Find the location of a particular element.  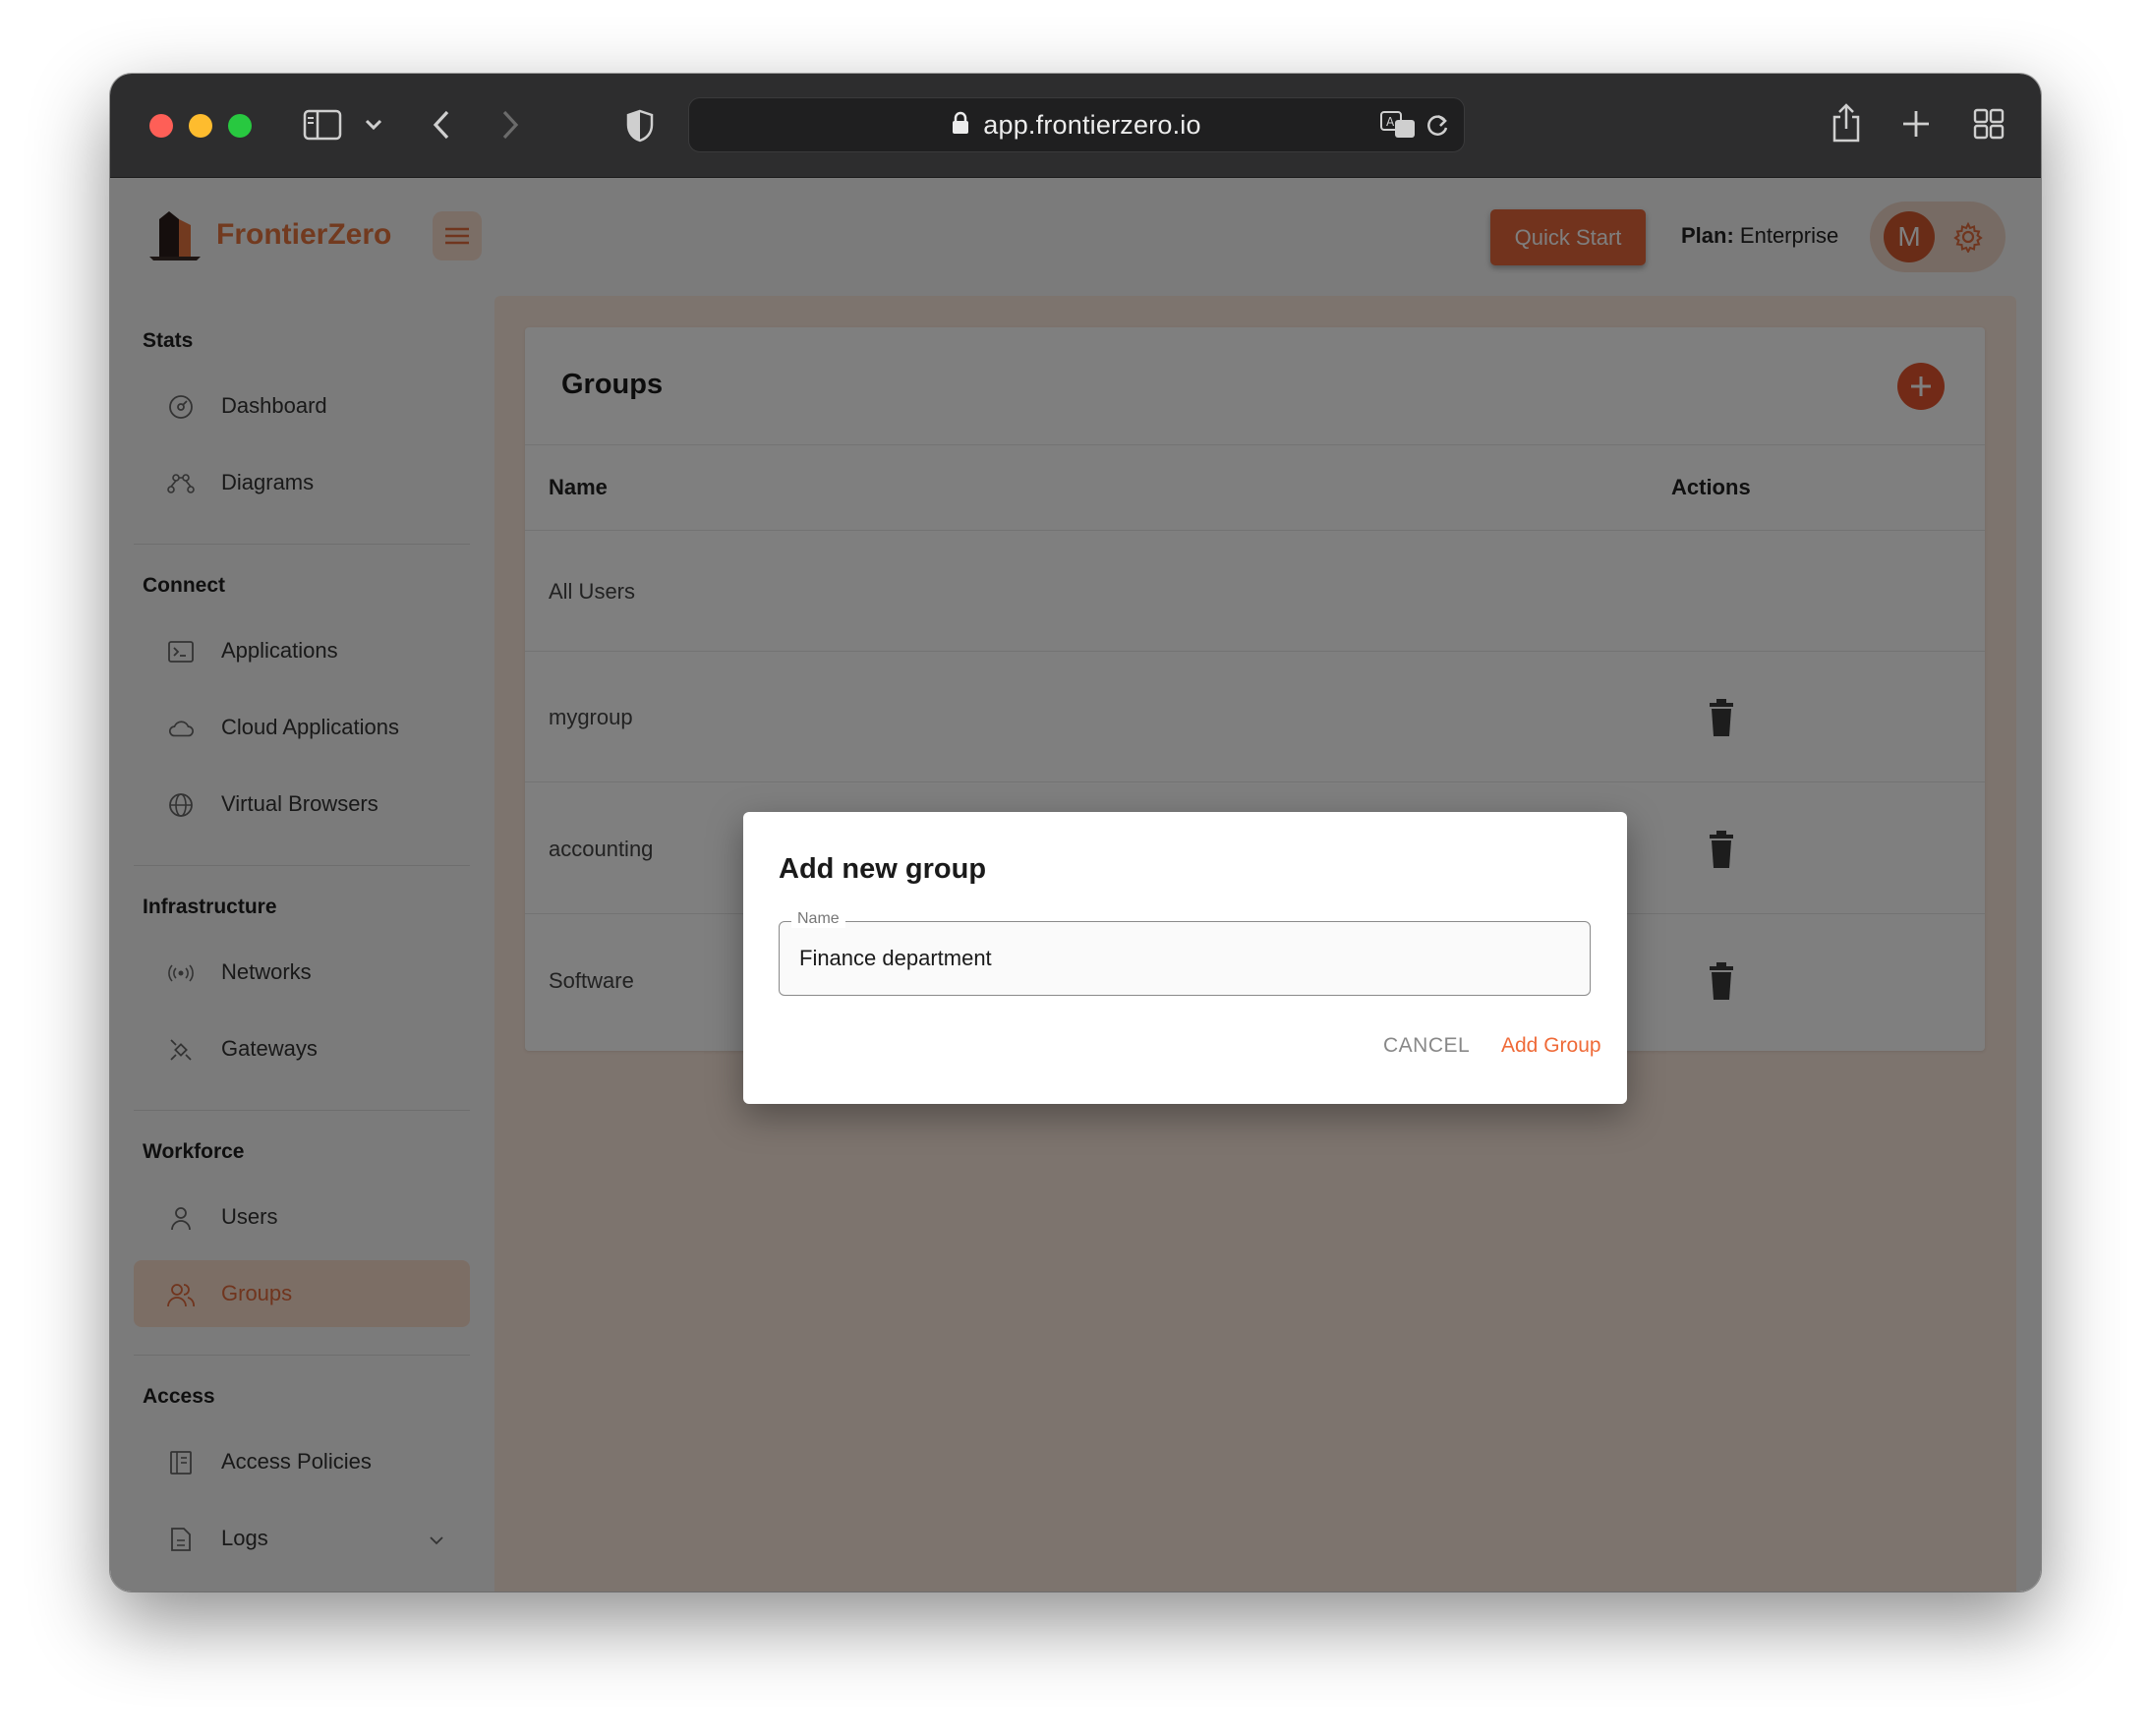

browser-toolbar: app.frontierzero.io A is located at coordinates (1075, 126).